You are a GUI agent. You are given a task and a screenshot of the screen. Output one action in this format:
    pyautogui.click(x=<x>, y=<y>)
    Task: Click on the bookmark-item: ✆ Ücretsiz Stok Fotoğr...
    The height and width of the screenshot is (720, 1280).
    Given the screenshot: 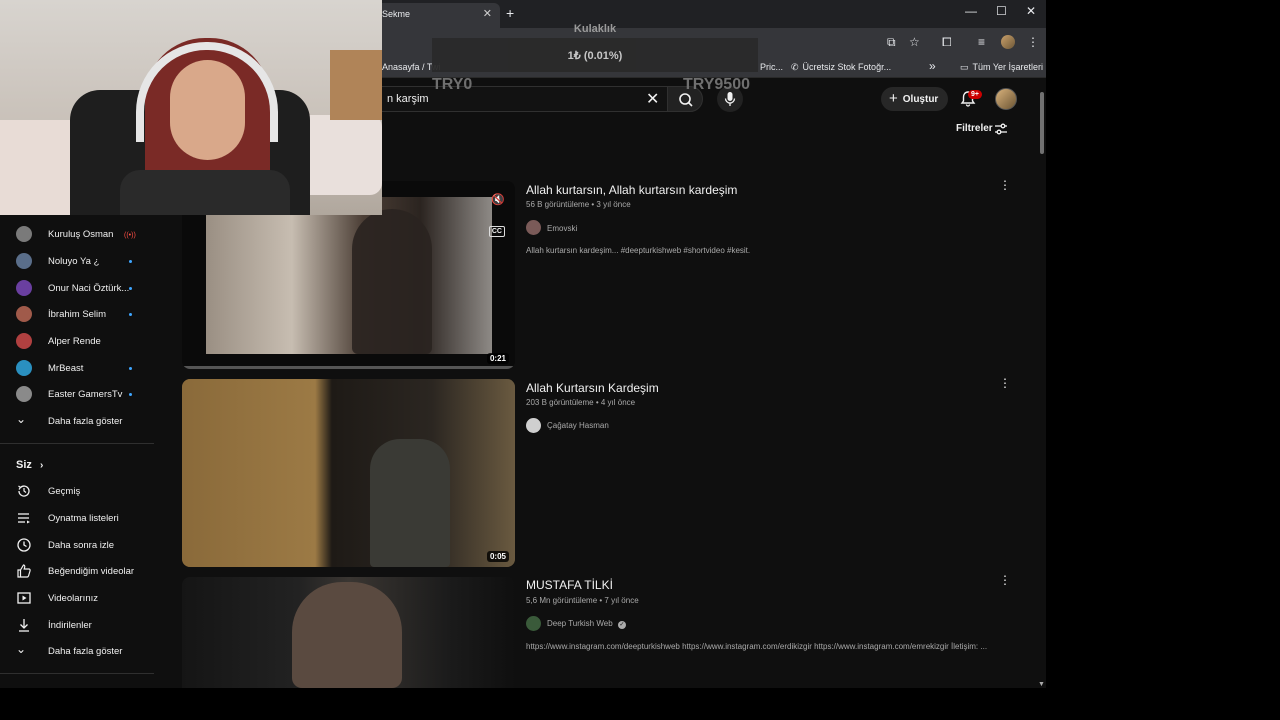 What is the action you would take?
    pyautogui.click(x=841, y=67)
    